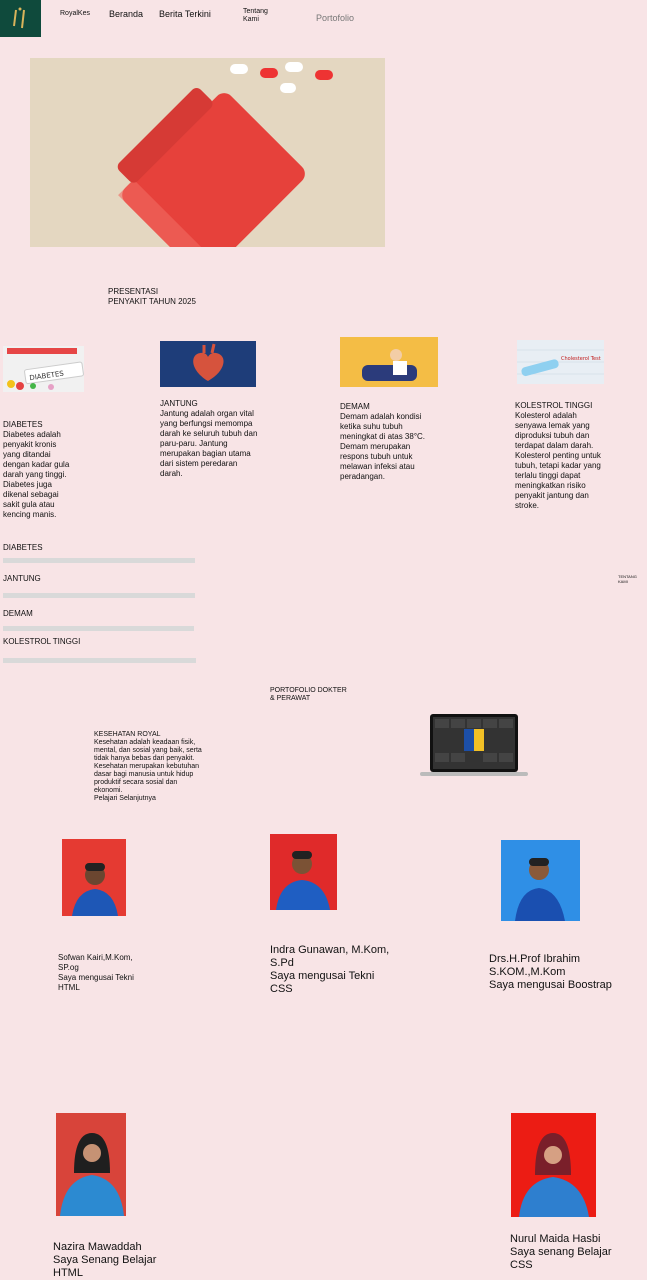 The height and width of the screenshot is (1280, 647). What do you see at coordinates (97, 1247) in the screenshot?
I see `team-name-nazira: Nazira Mawaddah` at bounding box center [97, 1247].